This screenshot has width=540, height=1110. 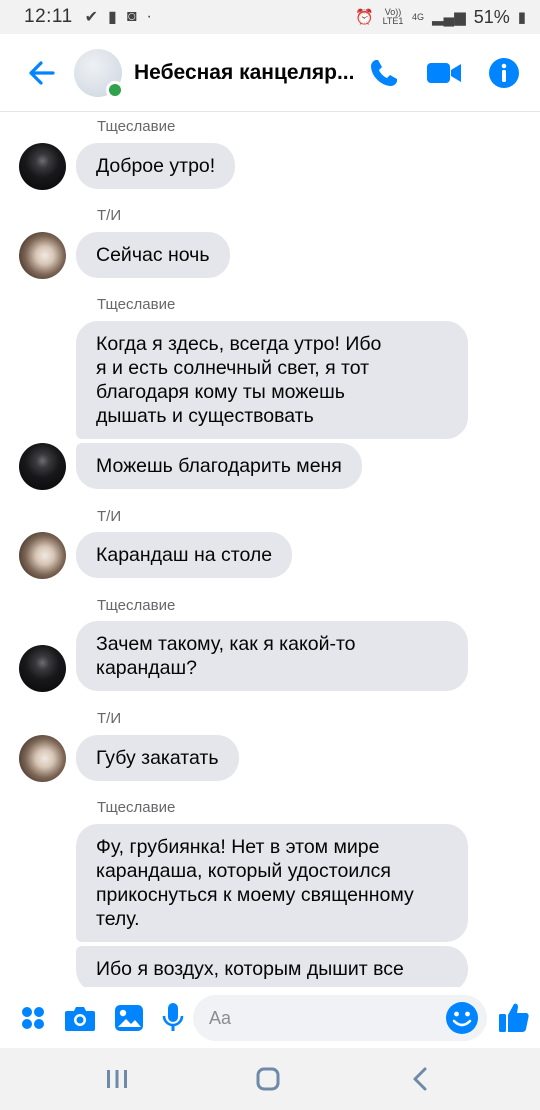 I want to click on volte-label: Vo)) LTE1, so click(x=393, y=16).